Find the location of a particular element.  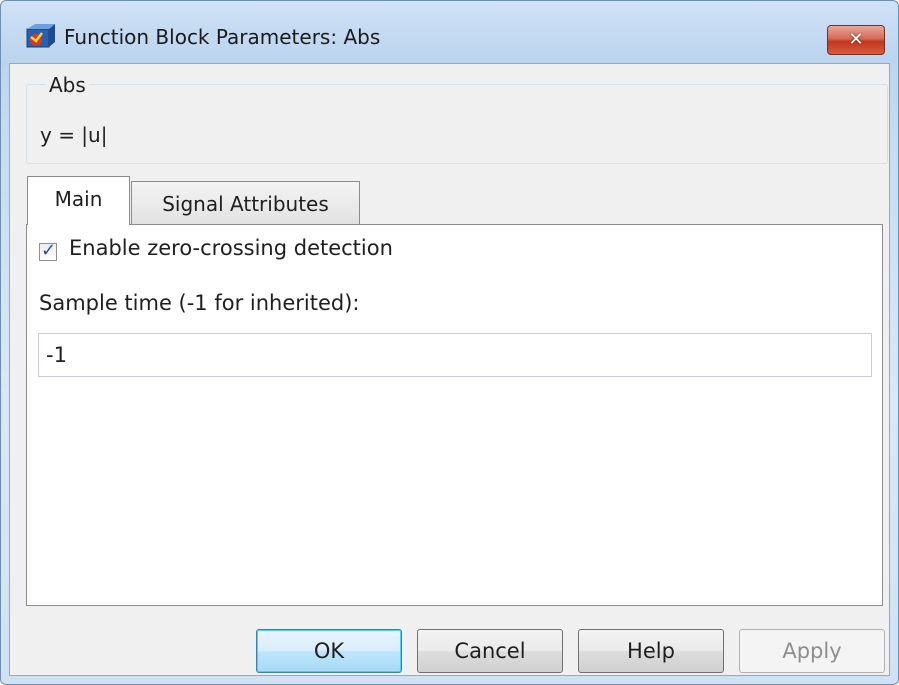

close-button: ✕ is located at coordinates (856, 40).